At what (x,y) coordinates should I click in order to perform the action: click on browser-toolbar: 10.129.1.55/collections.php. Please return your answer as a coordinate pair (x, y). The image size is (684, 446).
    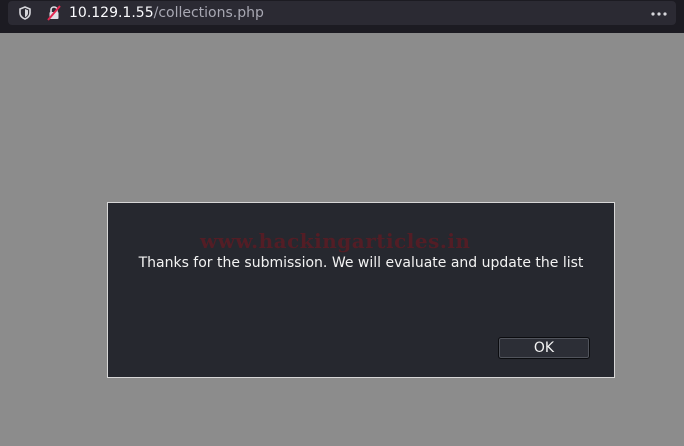
    Looking at the image, I should click on (342, 16).